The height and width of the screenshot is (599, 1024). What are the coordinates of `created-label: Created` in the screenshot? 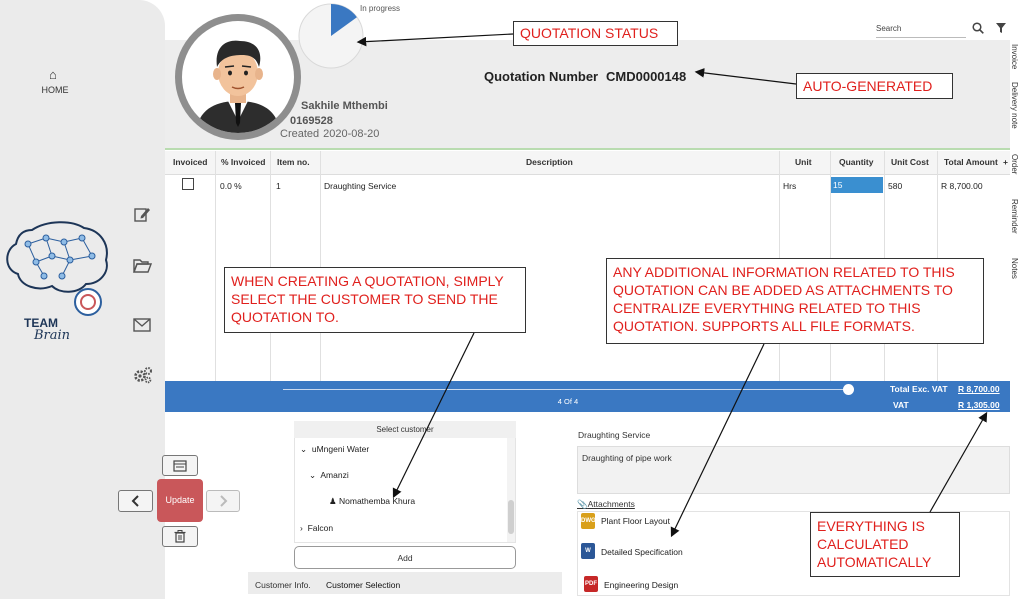 It's located at (300, 134).